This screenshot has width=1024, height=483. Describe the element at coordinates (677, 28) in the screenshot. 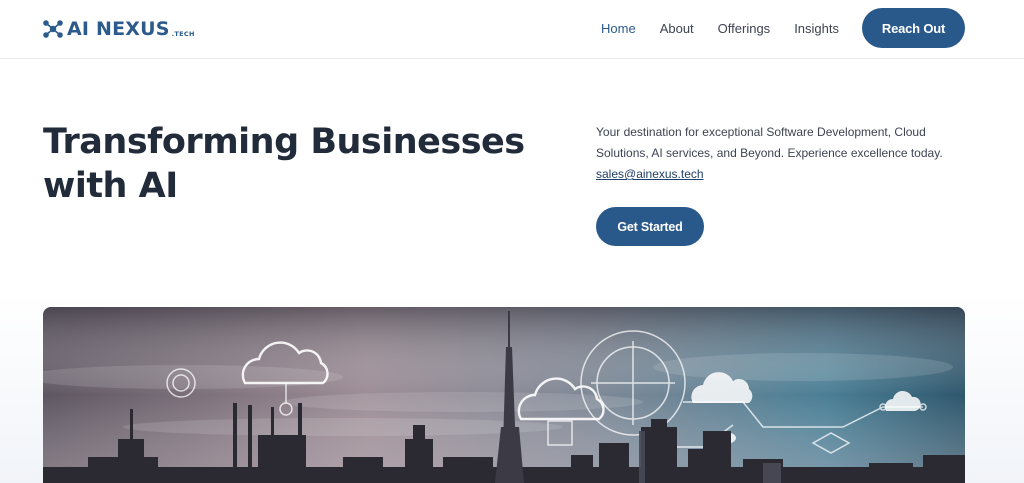

I see `nav-about: About` at that location.